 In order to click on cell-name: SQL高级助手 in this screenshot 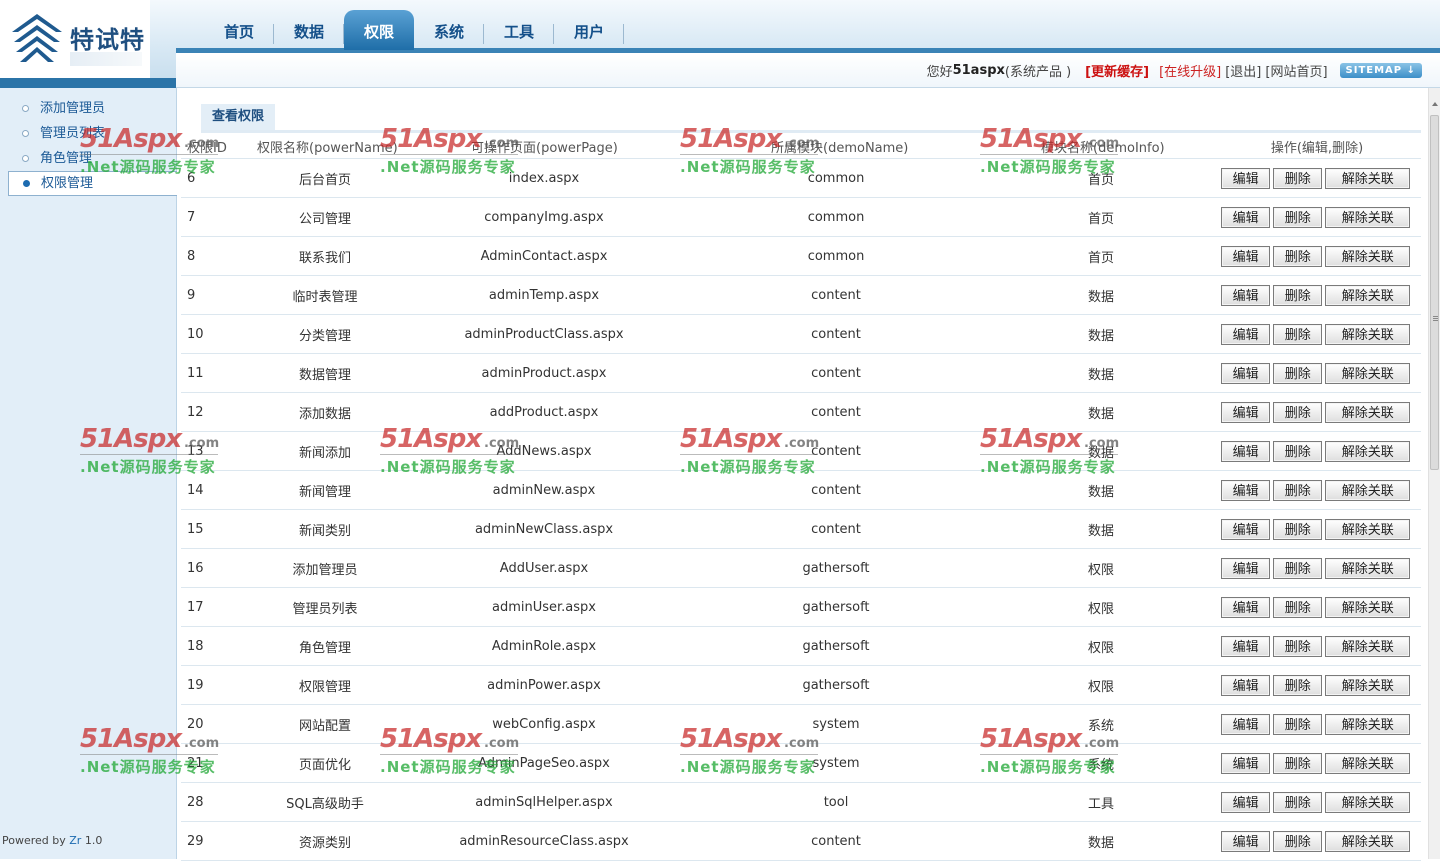, I will do `click(325, 804)`.